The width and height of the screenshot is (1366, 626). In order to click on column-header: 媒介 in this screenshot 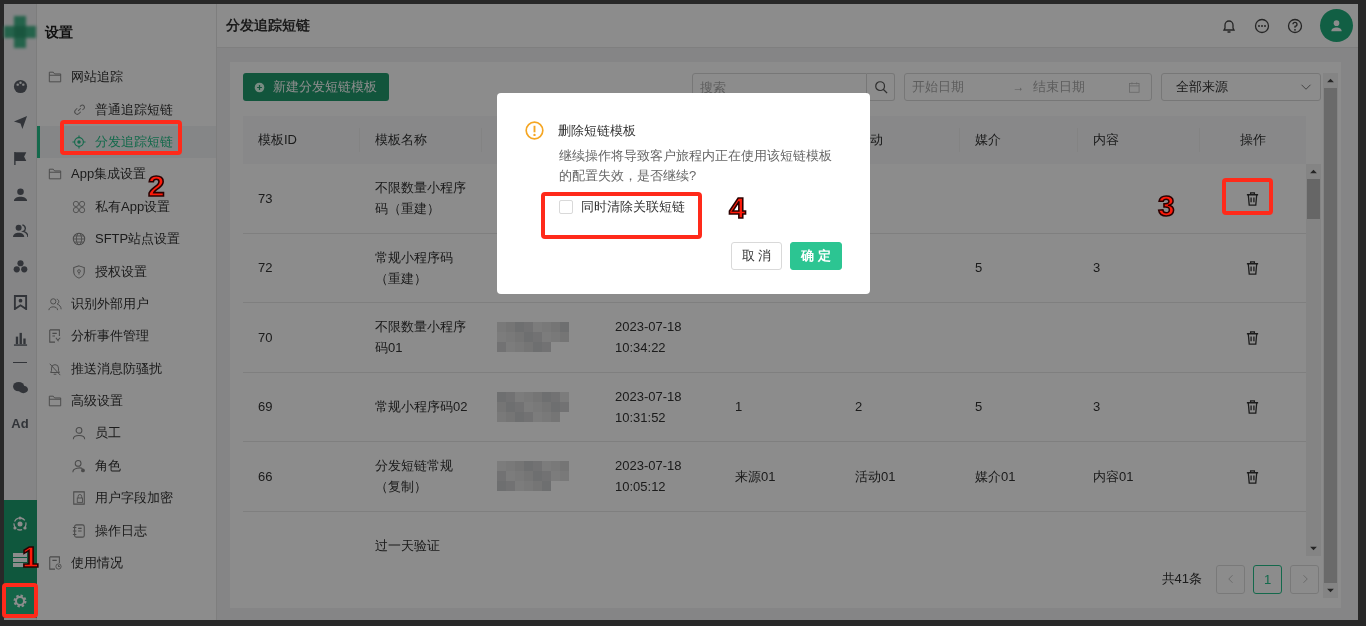, I will do `click(988, 140)`.